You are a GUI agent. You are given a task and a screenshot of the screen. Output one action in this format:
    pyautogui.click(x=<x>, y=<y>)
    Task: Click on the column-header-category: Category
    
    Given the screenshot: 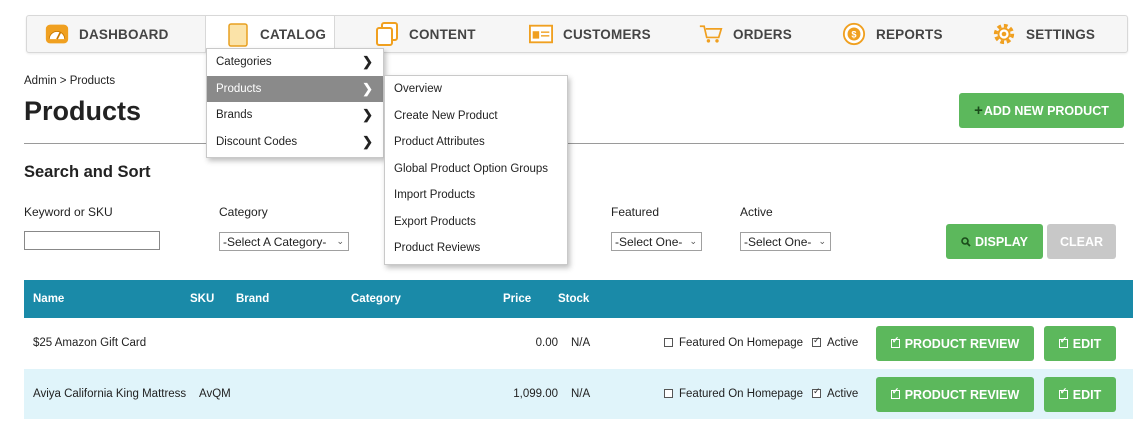 What is the action you would take?
    pyautogui.click(x=376, y=299)
    